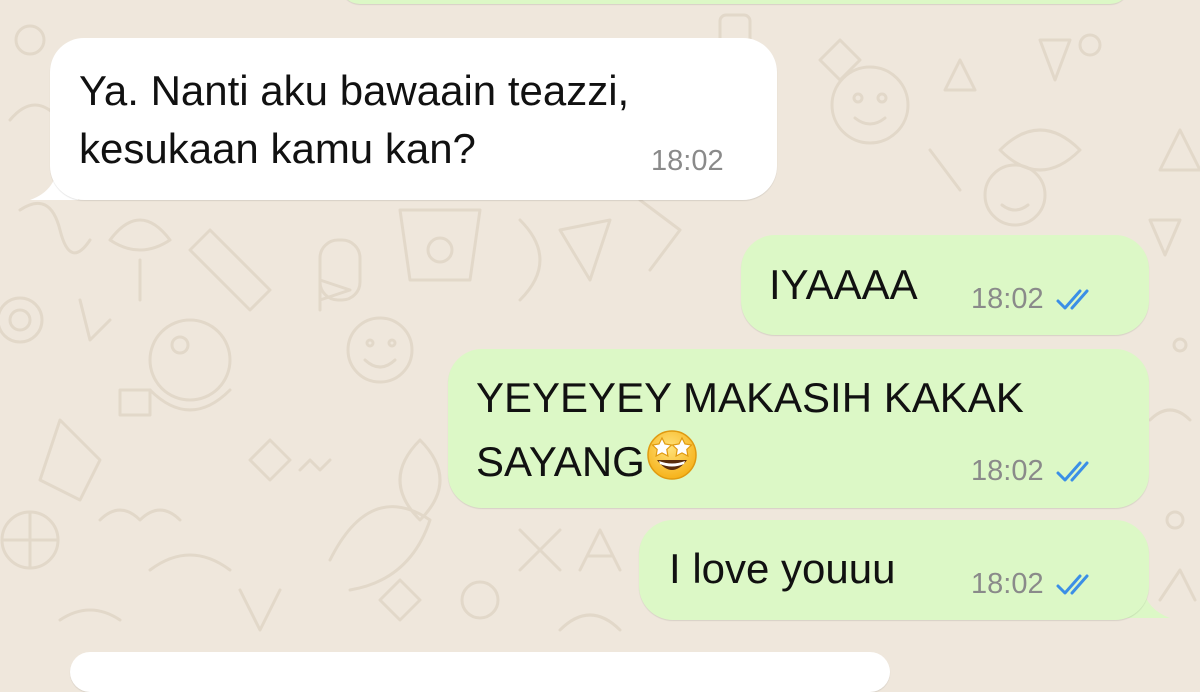  Describe the element at coordinates (354, 90) in the screenshot. I see `message-text-line: Ya. Nanti aku bawaain teazzi,` at that location.